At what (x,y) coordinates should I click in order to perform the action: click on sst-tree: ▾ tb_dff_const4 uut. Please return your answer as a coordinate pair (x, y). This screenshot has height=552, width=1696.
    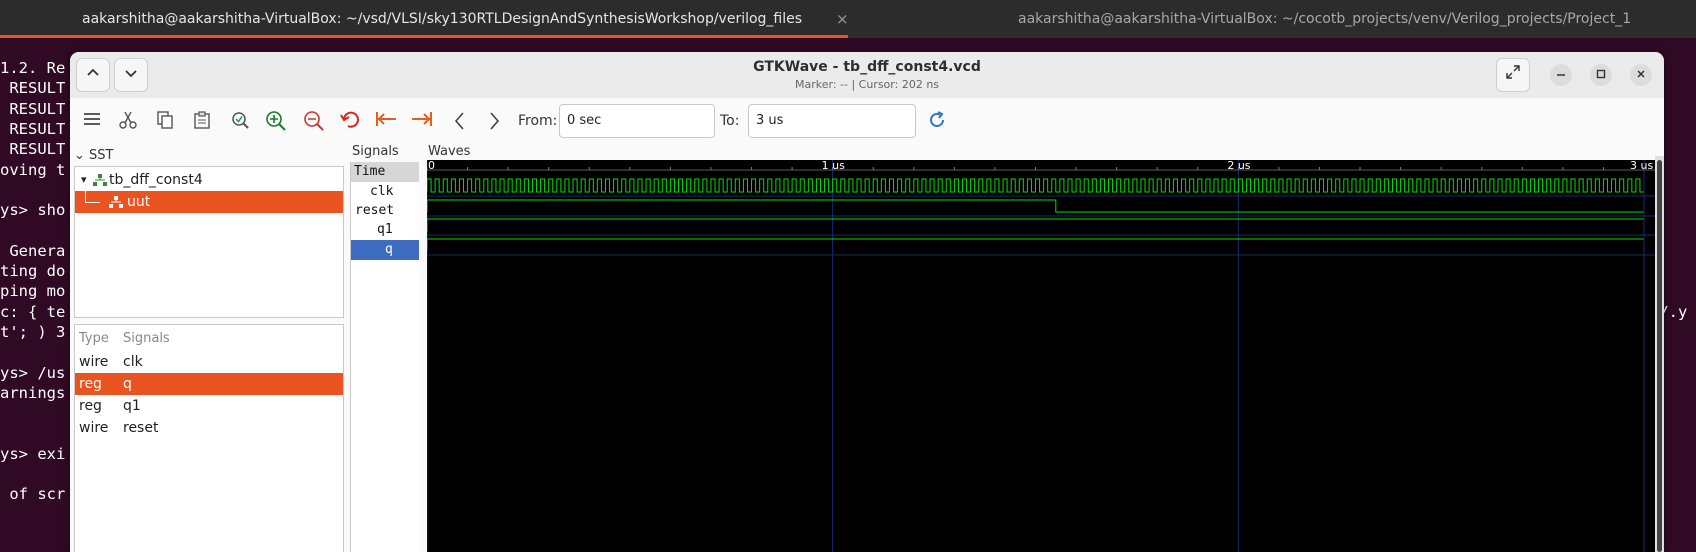
    Looking at the image, I should click on (209, 242).